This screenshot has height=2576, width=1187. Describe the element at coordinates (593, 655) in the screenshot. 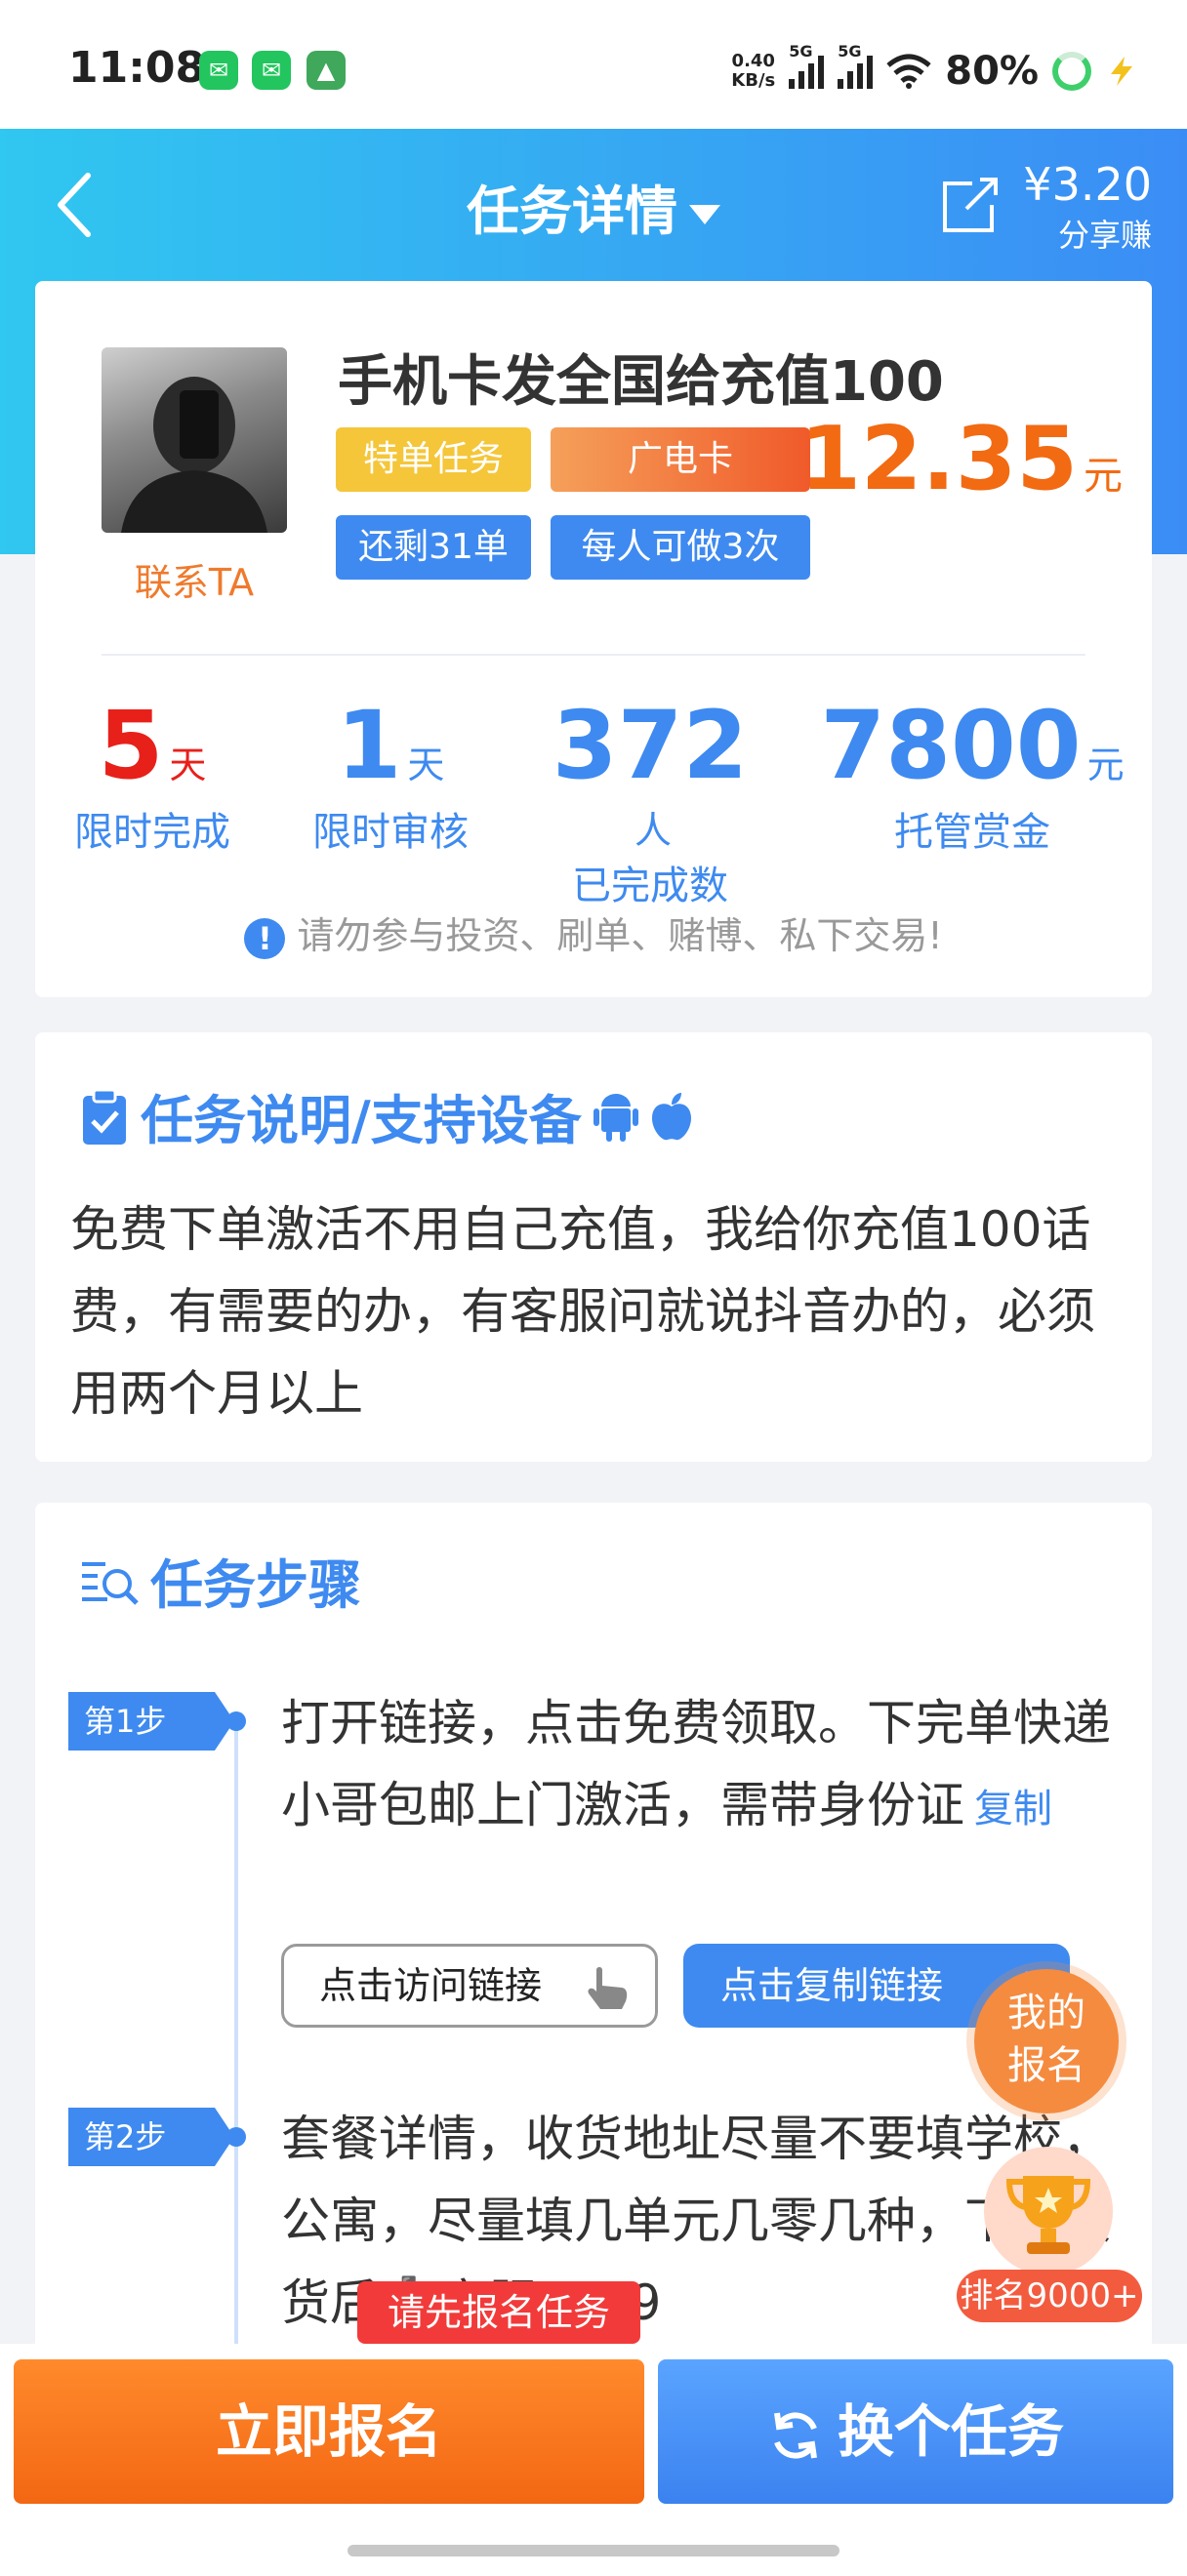

I see `divider` at that location.